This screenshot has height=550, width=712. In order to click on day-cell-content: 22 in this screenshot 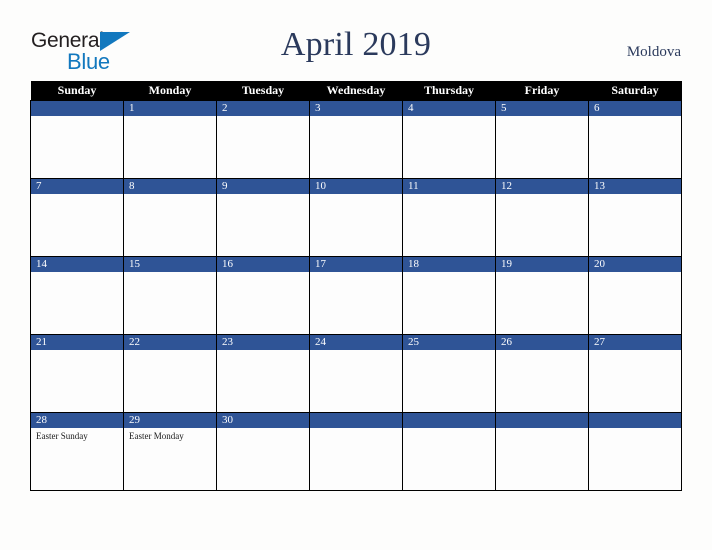, I will do `click(170, 373)`.